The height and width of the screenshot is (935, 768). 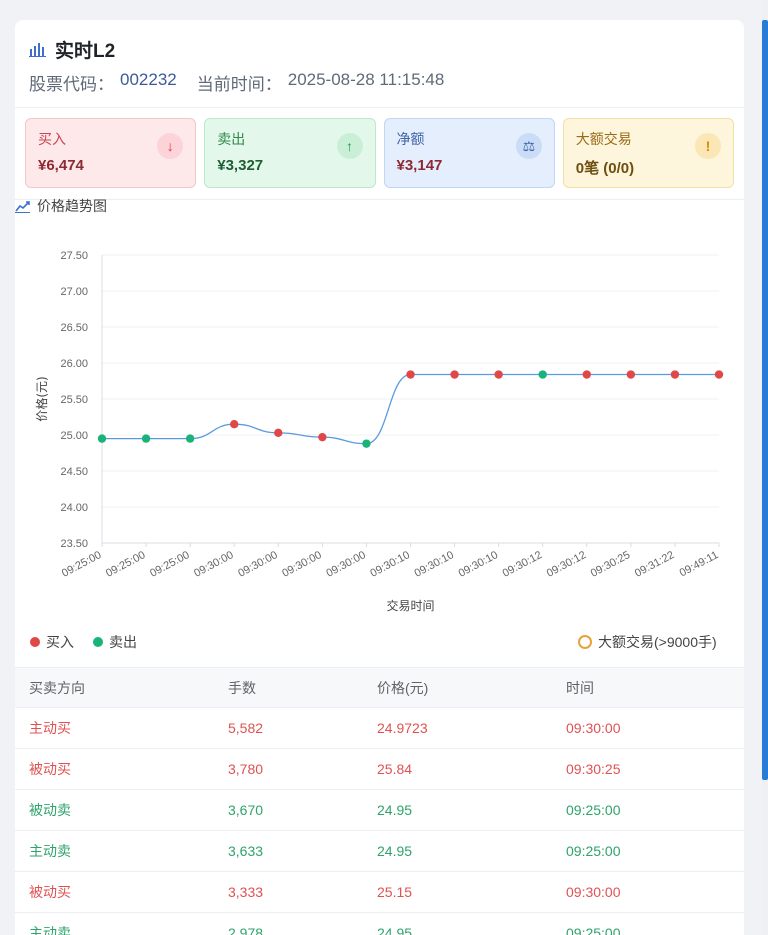 I want to click on table-row: 被动卖 3,670 24.95 09:25:00, so click(x=379, y=810).